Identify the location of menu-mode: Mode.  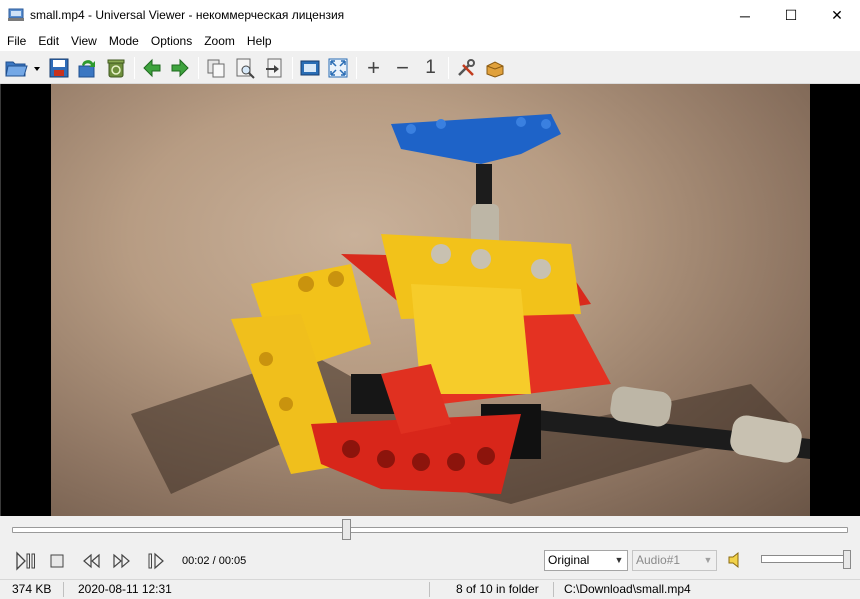
(124, 41).